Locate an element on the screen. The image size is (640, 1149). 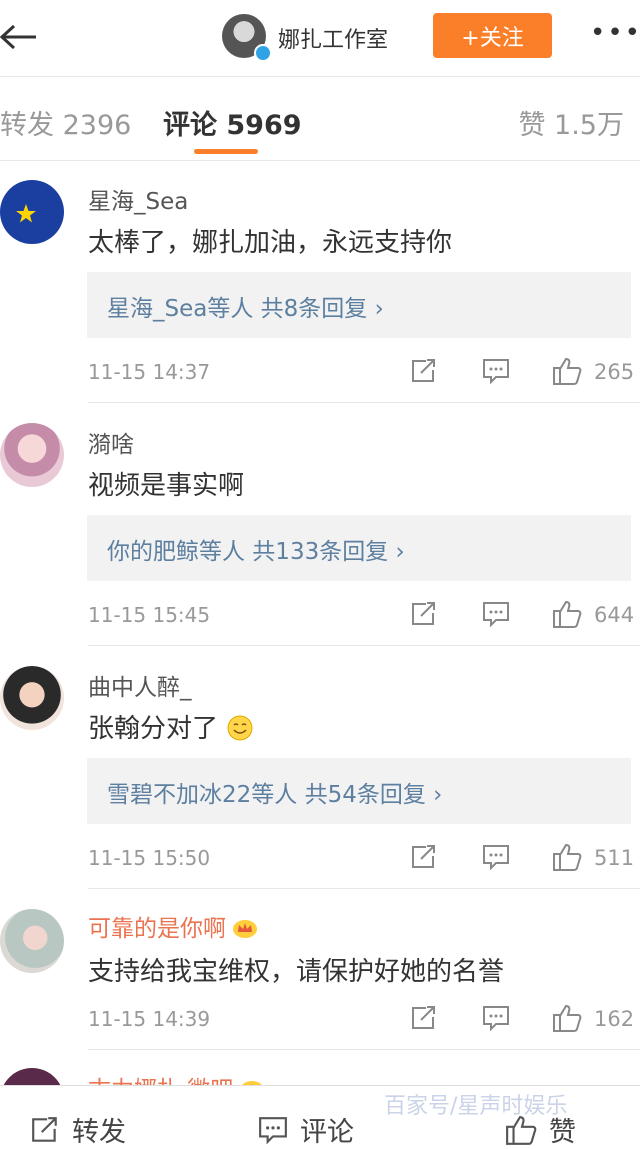
comment-author: 可靠的是你啊 is located at coordinates (173, 926).